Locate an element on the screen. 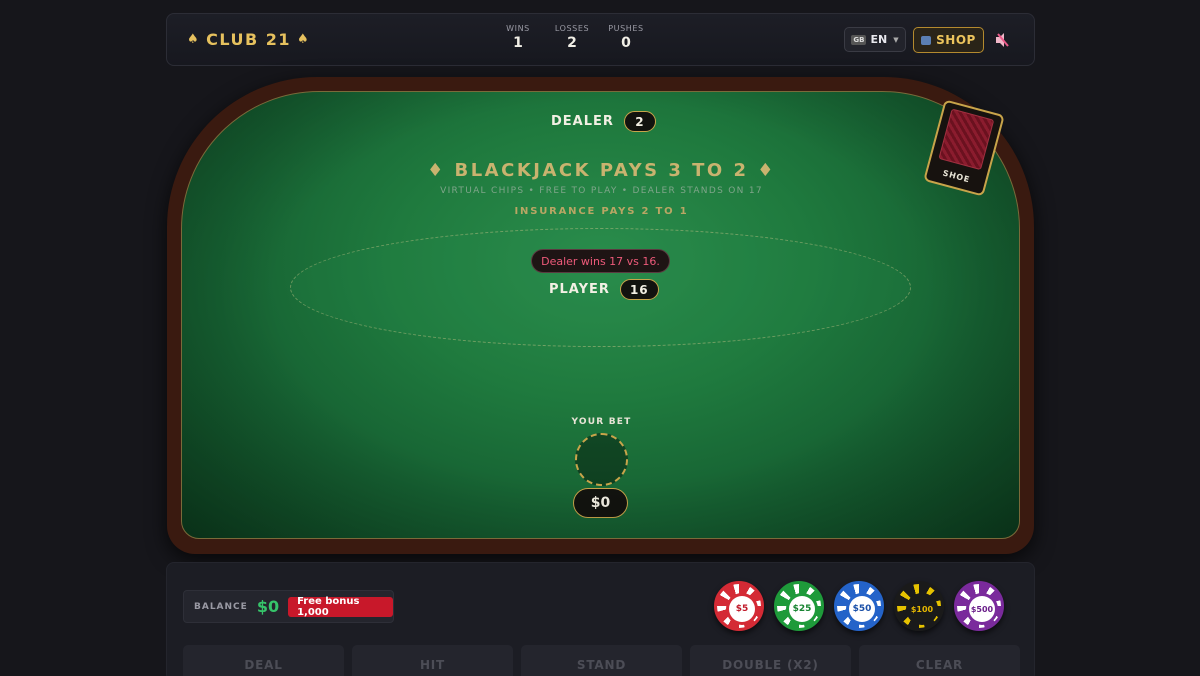 This screenshot has height=676, width=1200. stat-wins: WINS 1 is located at coordinates (518, 37).